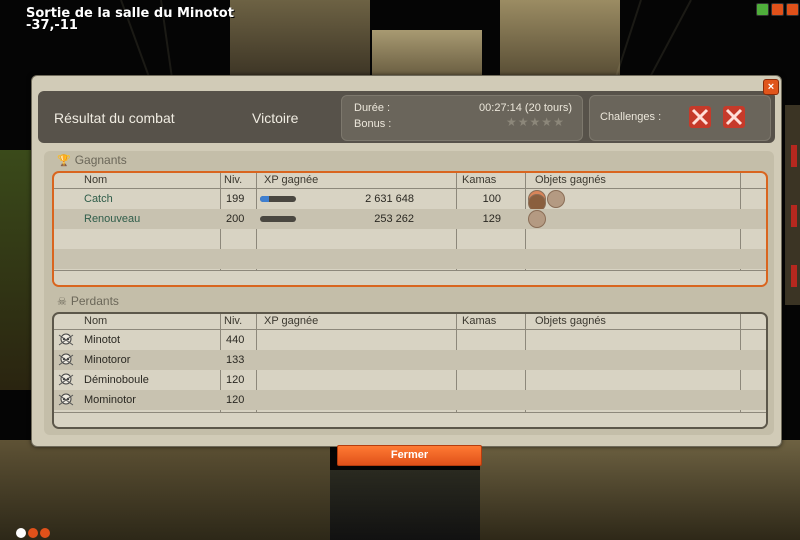 This screenshot has width=800, height=540. Describe the element at coordinates (491, 199) in the screenshot. I see `kamas-gained: 100` at that location.